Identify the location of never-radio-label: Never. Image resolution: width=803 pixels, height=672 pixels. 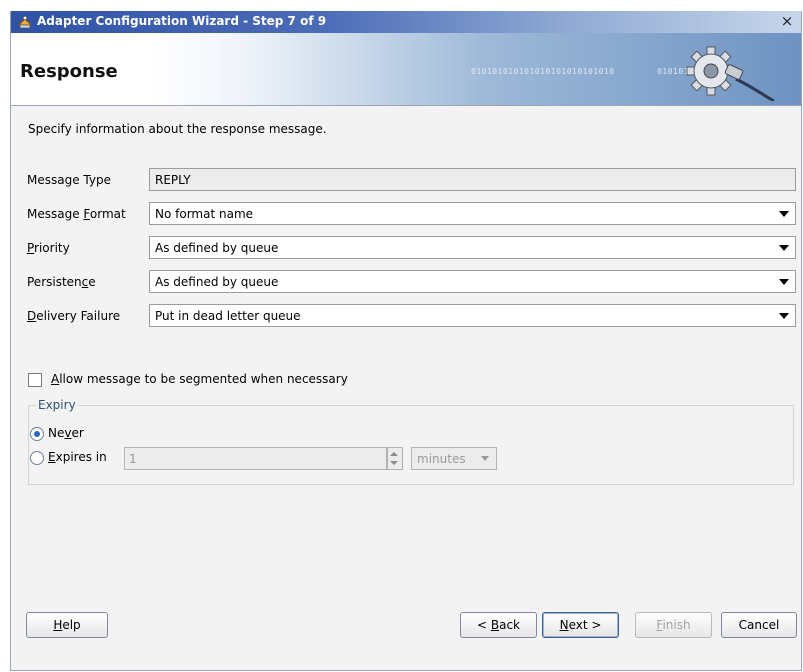
(66, 433).